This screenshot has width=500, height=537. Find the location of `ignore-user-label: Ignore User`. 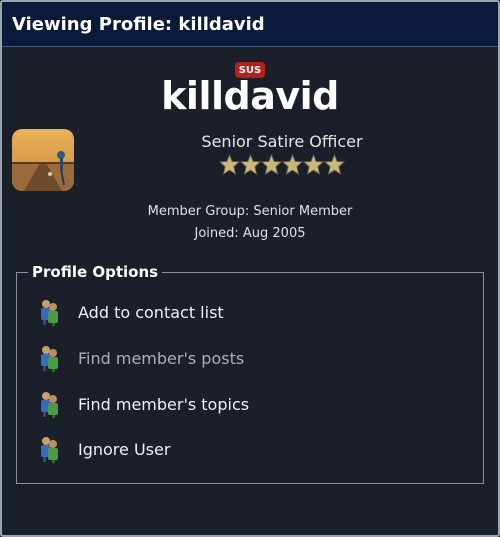

ignore-user-label: Ignore User is located at coordinates (124, 449).